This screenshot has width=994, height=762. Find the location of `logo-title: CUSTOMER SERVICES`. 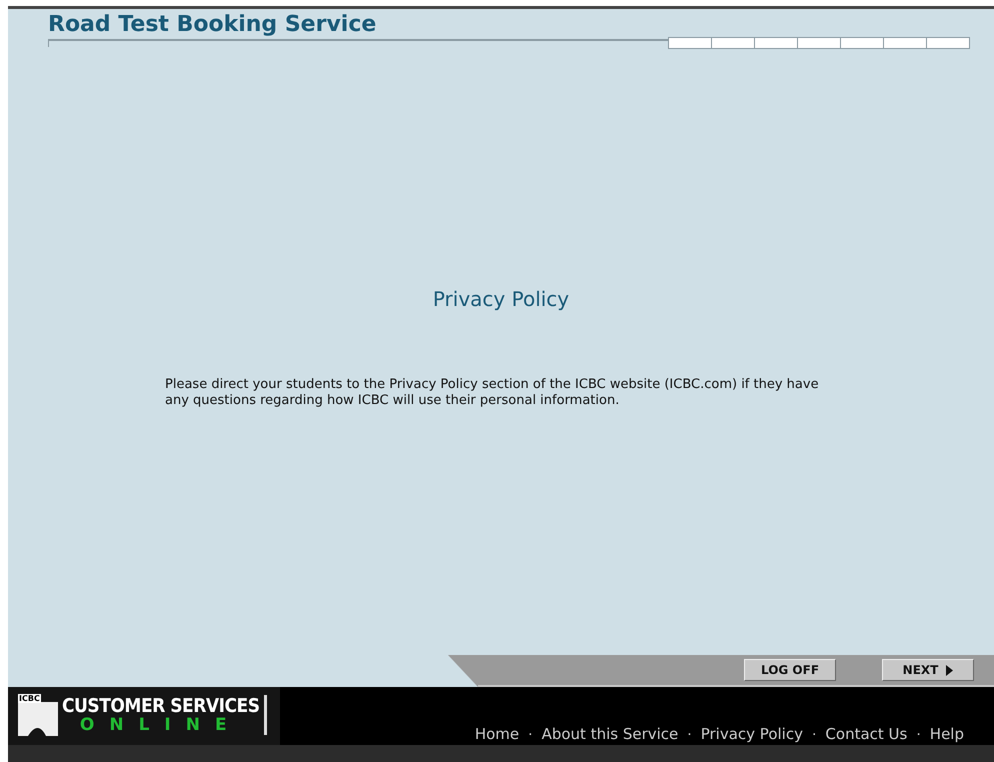

logo-title: CUSTOMER SERVICES is located at coordinates (161, 706).